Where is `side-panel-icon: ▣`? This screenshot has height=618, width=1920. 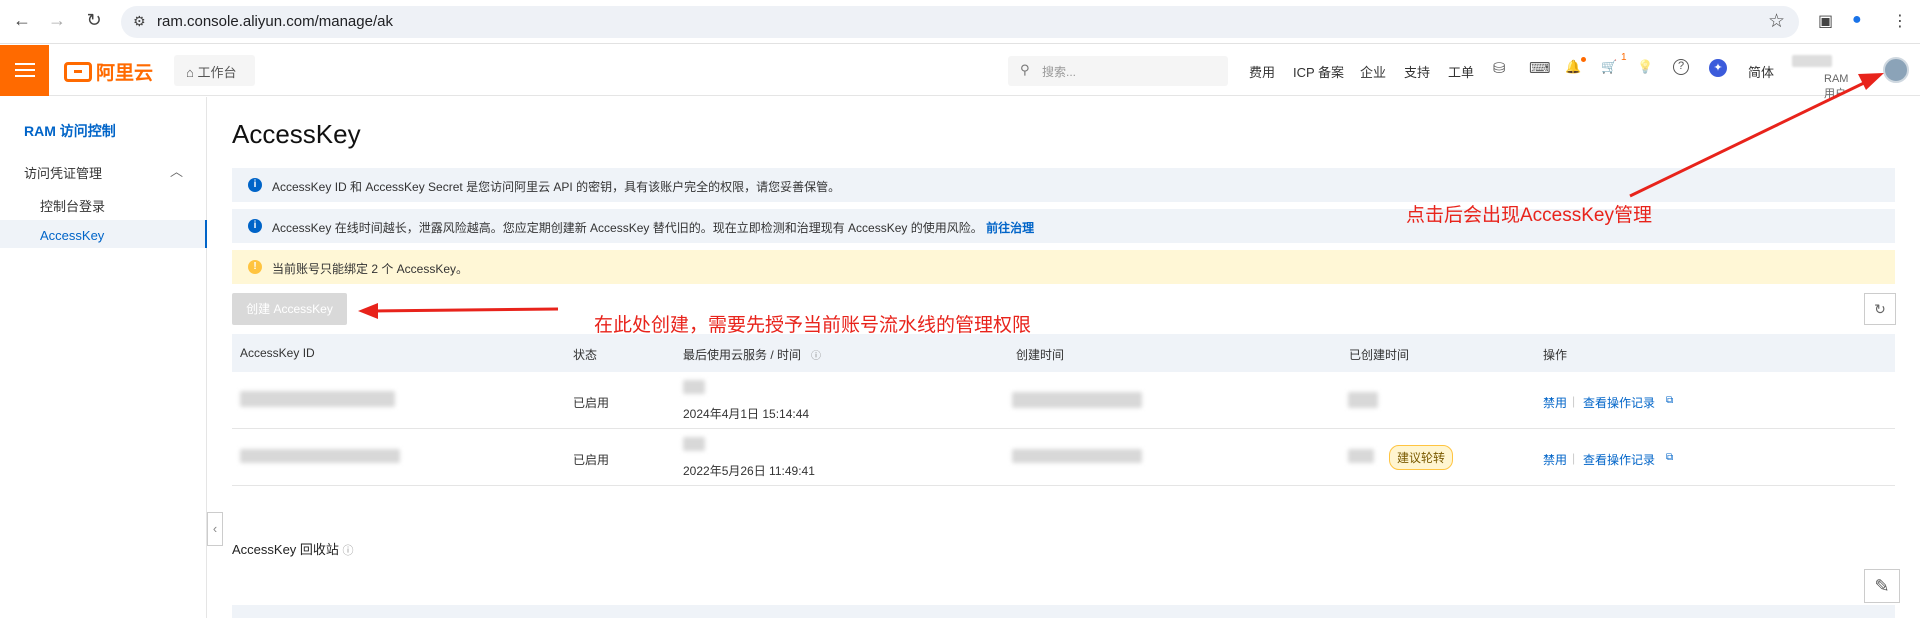 side-panel-icon: ▣ is located at coordinates (1825, 21).